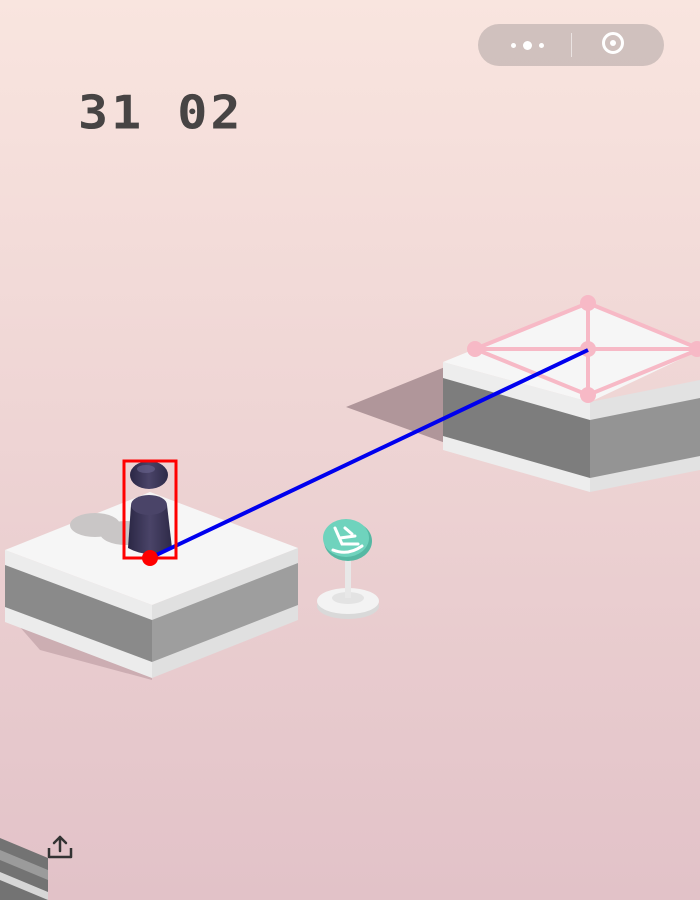  I want to click on more-menu-button, so click(524, 45).